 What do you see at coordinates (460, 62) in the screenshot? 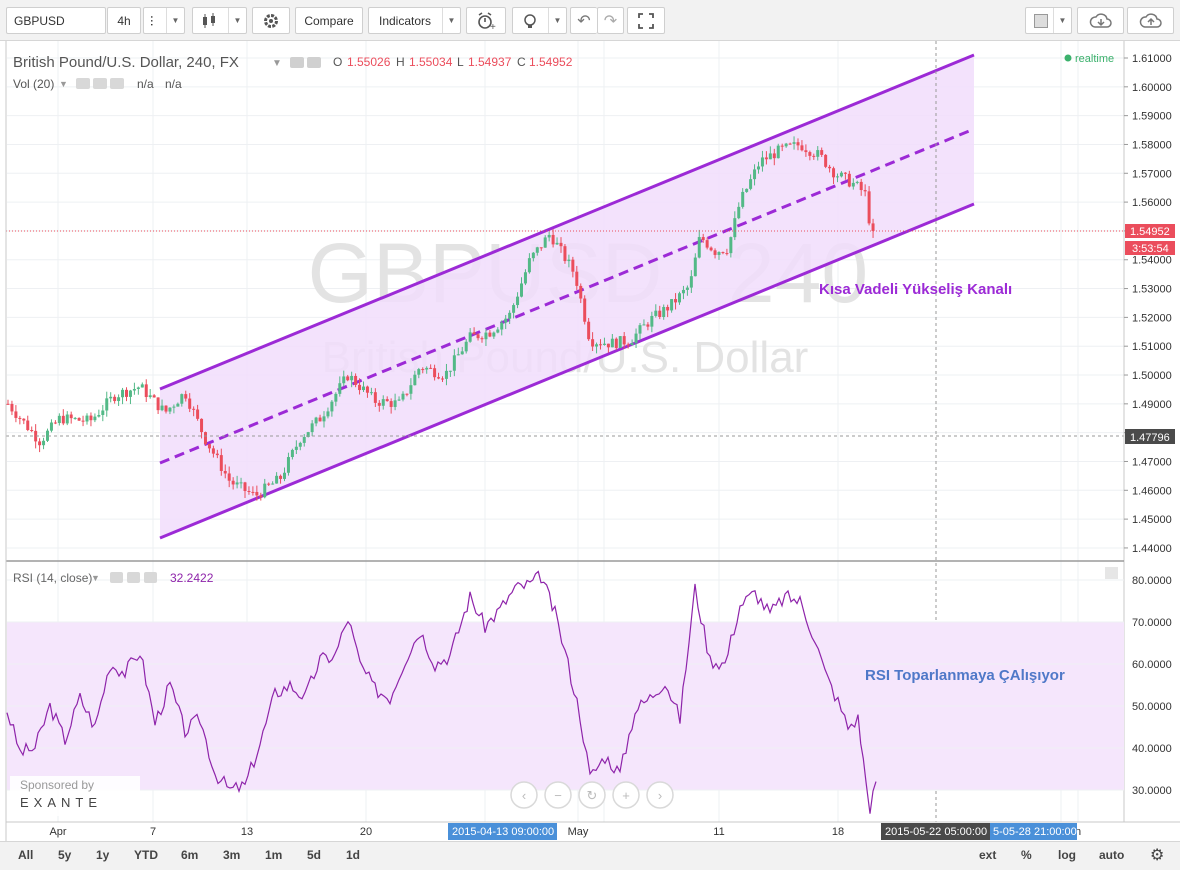
I see `low-label: L` at bounding box center [460, 62].